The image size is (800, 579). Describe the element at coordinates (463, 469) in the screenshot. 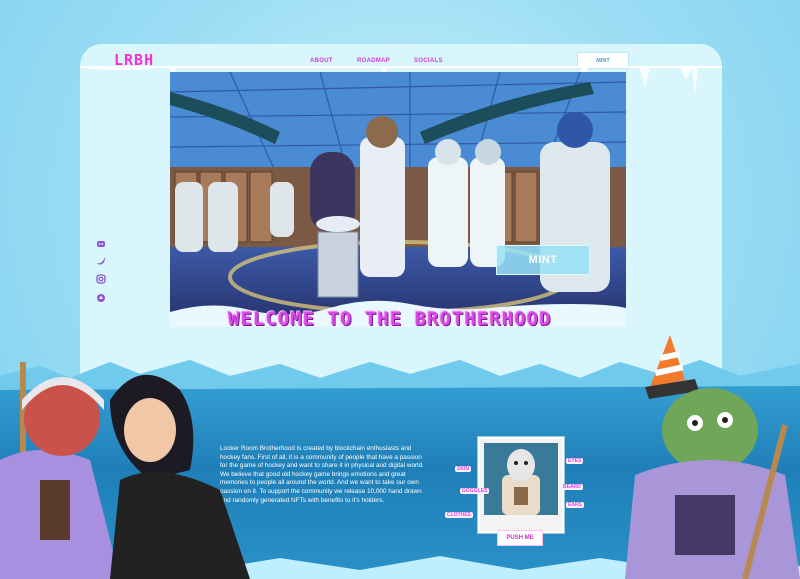

I see `trait-skin-label: SKIN` at that location.